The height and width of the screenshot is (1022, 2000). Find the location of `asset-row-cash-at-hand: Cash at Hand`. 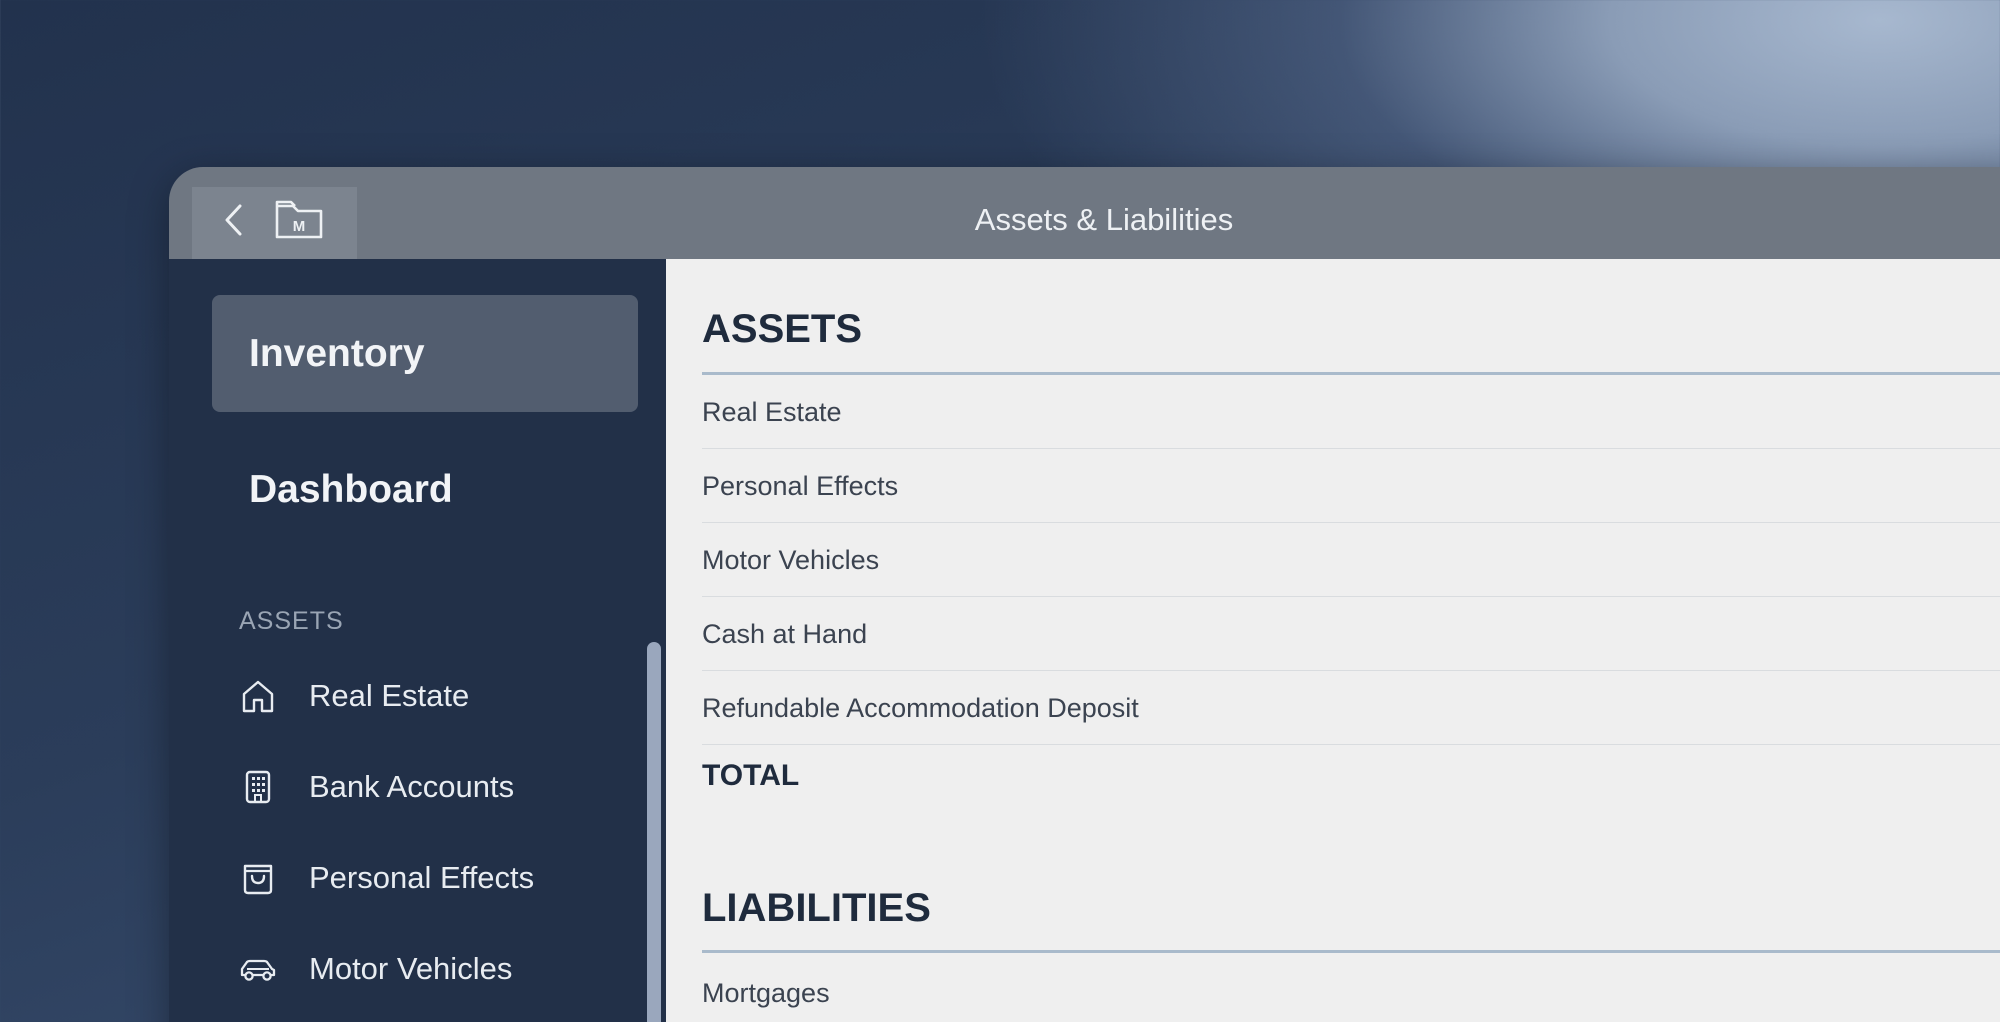

asset-row-cash-at-hand: Cash at Hand is located at coordinates (1351, 634).